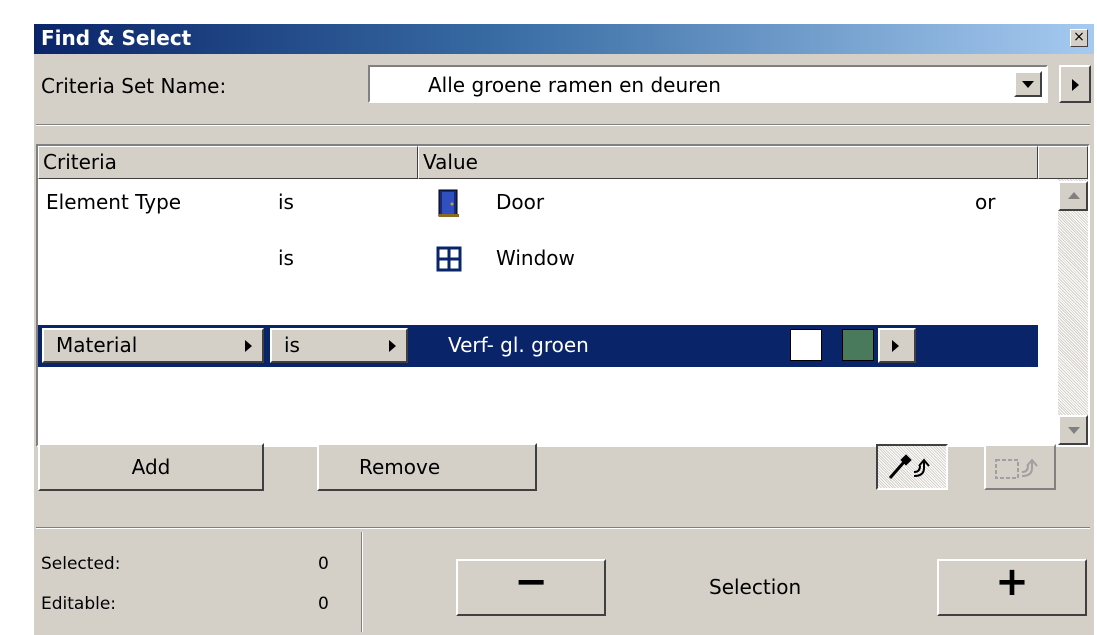 Image resolution: width=1097 pixels, height=635 pixels. I want to click on row-value: Window, so click(535, 258).